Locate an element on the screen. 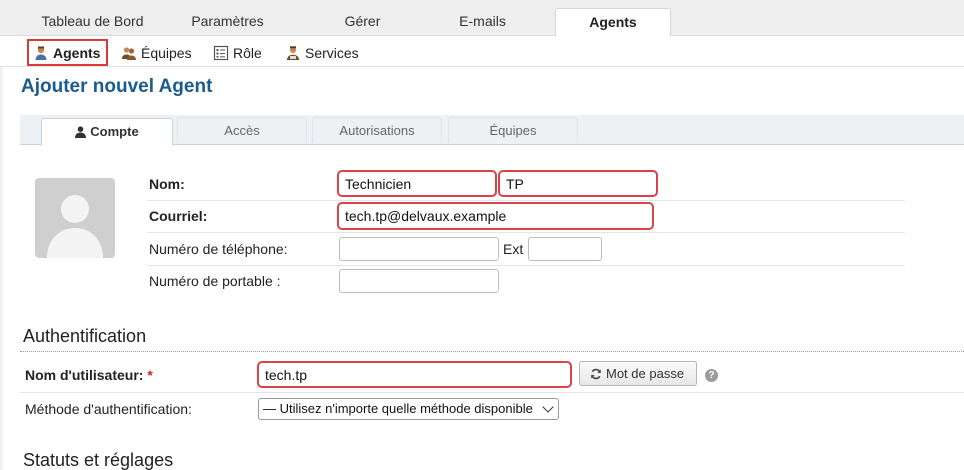 The width and height of the screenshot is (964, 470). email-label: Courriel: is located at coordinates (178, 216).